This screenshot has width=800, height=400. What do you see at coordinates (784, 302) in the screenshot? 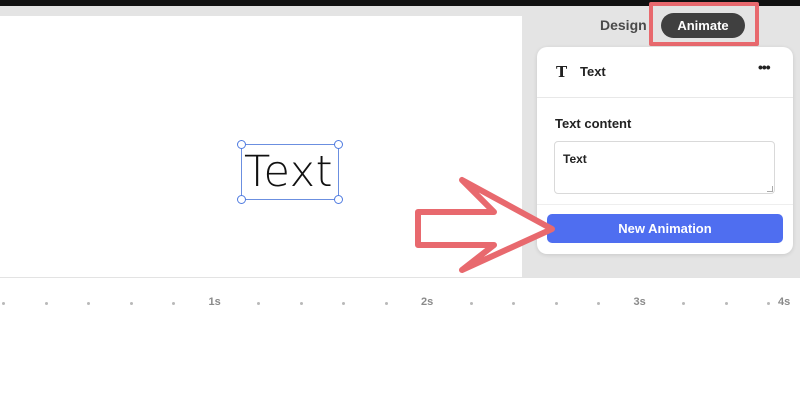
I see `timeline-second-label: 4s` at bounding box center [784, 302].